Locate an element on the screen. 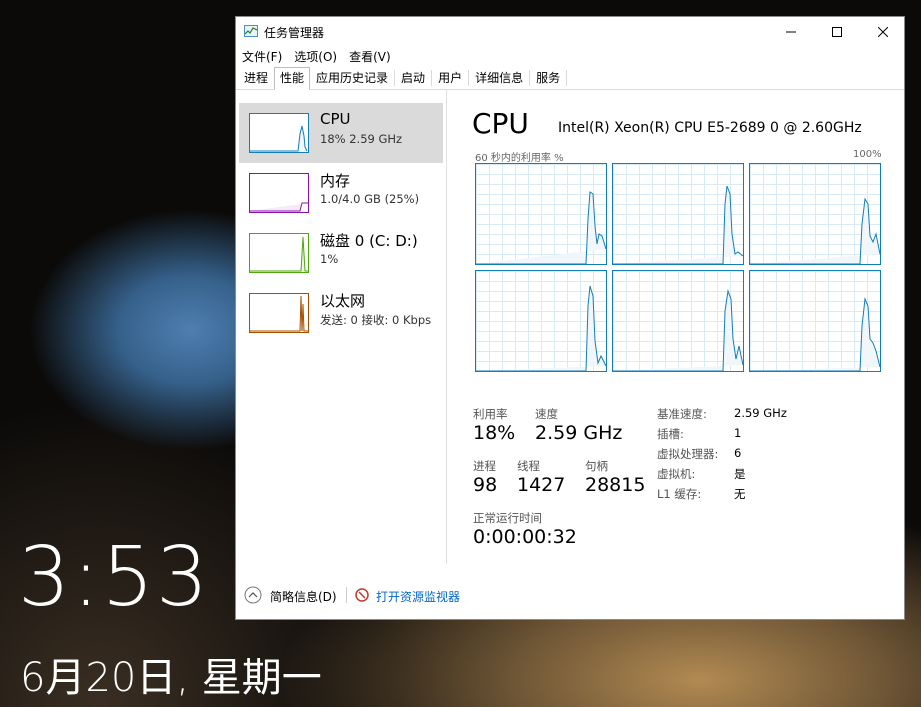 Image resolution: width=921 pixels, height=707 pixels. tab-startup: 启动 is located at coordinates (413, 78).